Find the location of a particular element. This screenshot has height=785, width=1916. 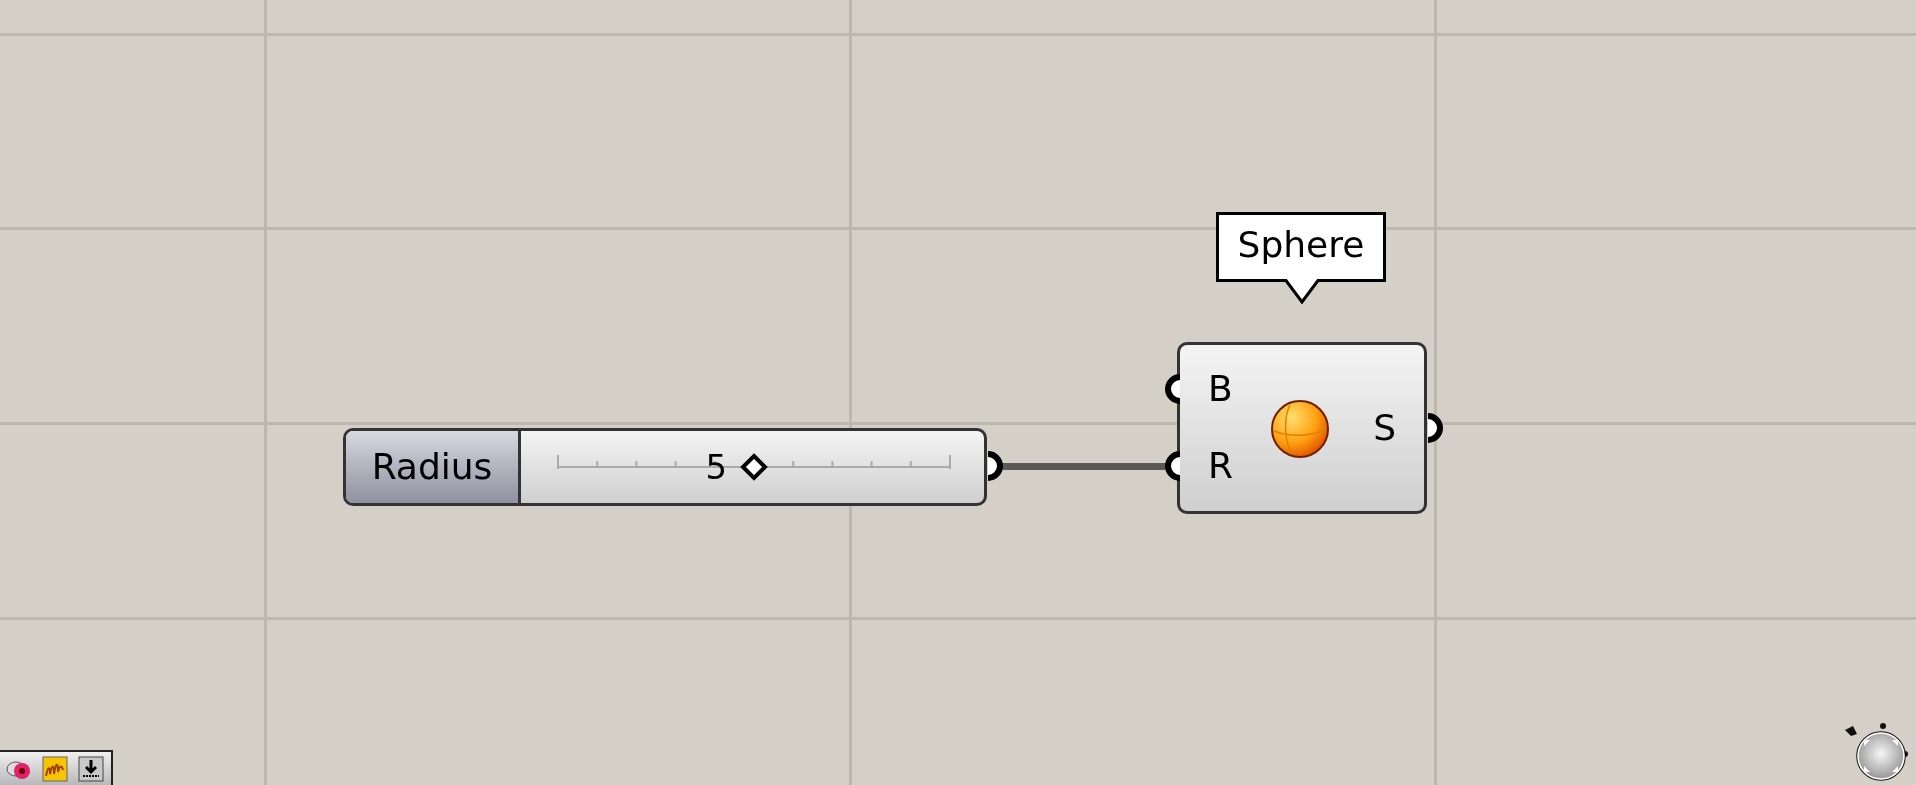

input-label: B is located at coordinates (1220, 389).